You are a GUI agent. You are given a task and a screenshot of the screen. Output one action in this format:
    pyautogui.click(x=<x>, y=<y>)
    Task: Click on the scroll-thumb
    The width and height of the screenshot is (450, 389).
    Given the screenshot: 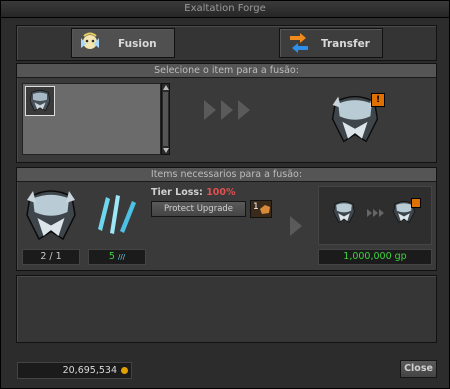 What is the action you would take?
    pyautogui.click(x=165, y=119)
    